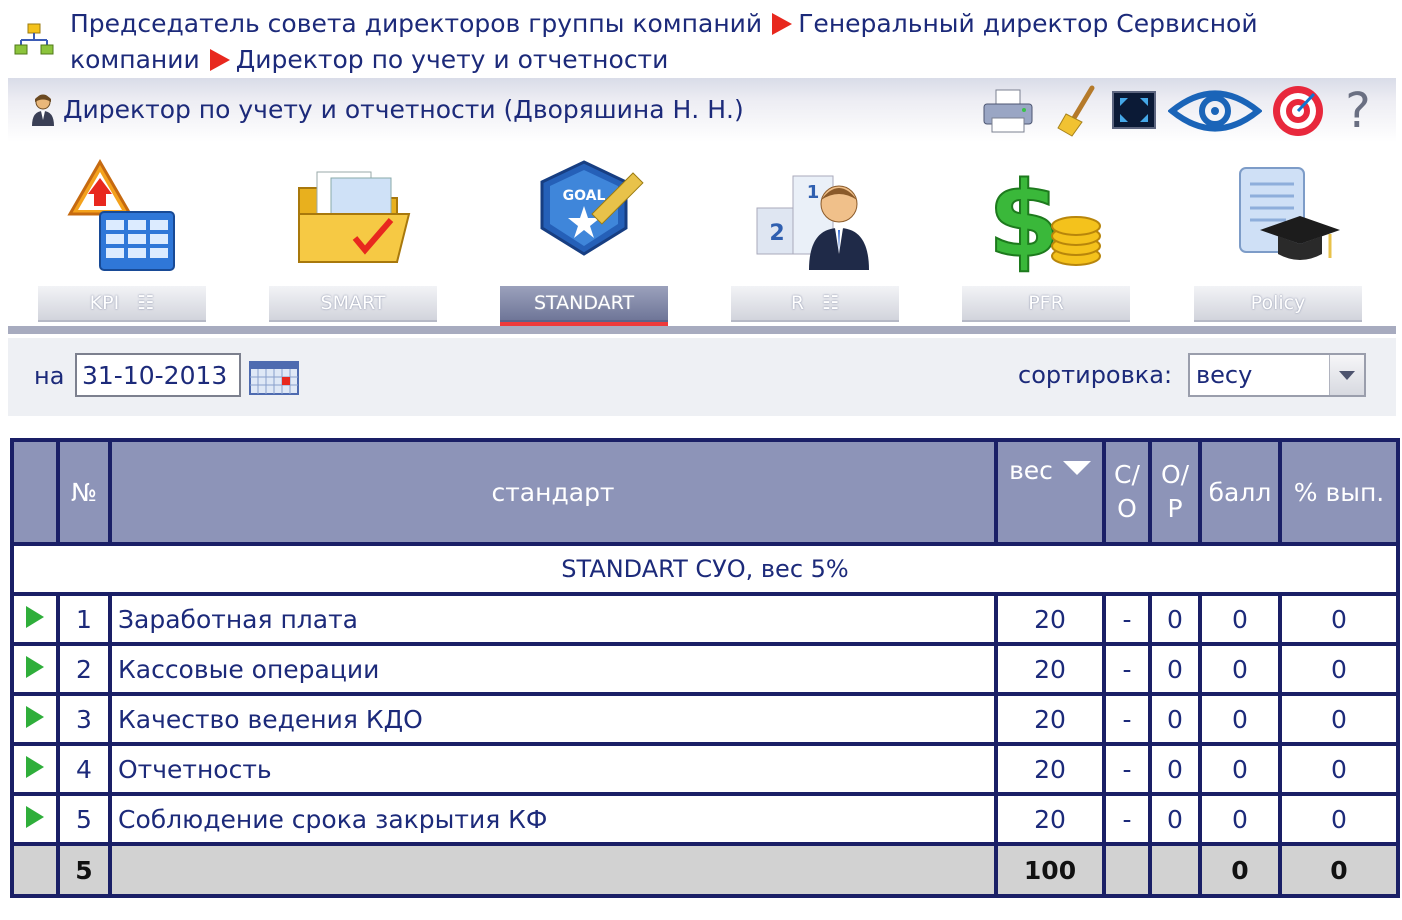 The height and width of the screenshot is (920, 1402). Describe the element at coordinates (1339, 870) in the screenshot. I see `total-pct: 0` at that location.